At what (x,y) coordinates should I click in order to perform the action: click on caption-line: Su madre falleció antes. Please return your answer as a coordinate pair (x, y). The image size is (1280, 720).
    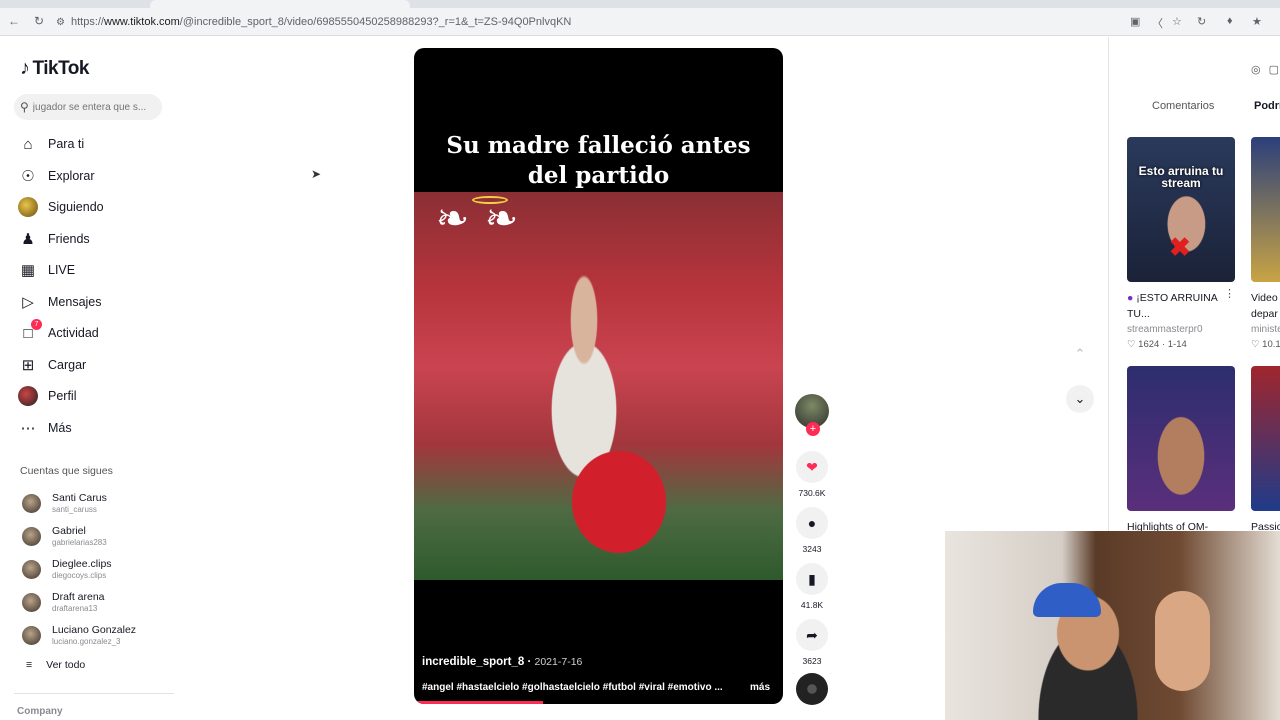
    Looking at the image, I should click on (598, 145).